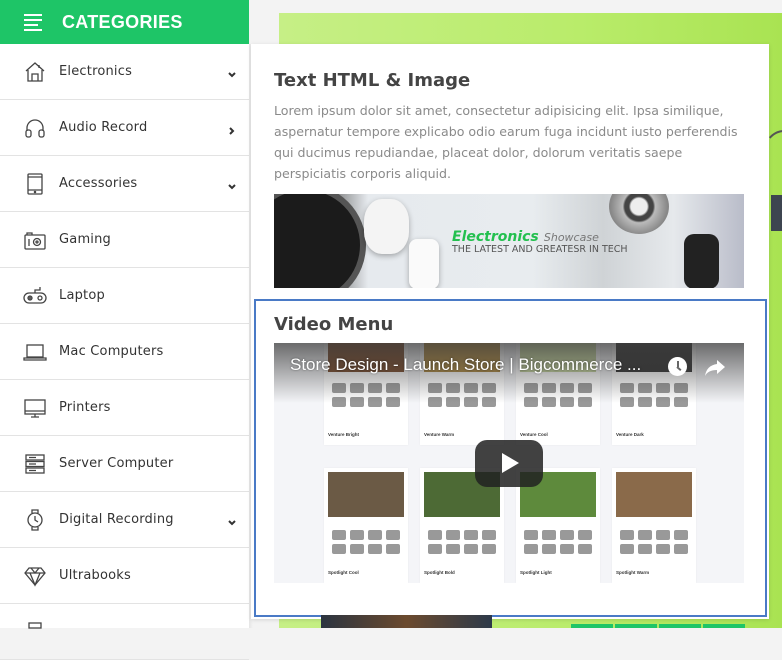  I want to click on text-section-heading: Text HTML & Image, so click(372, 80).